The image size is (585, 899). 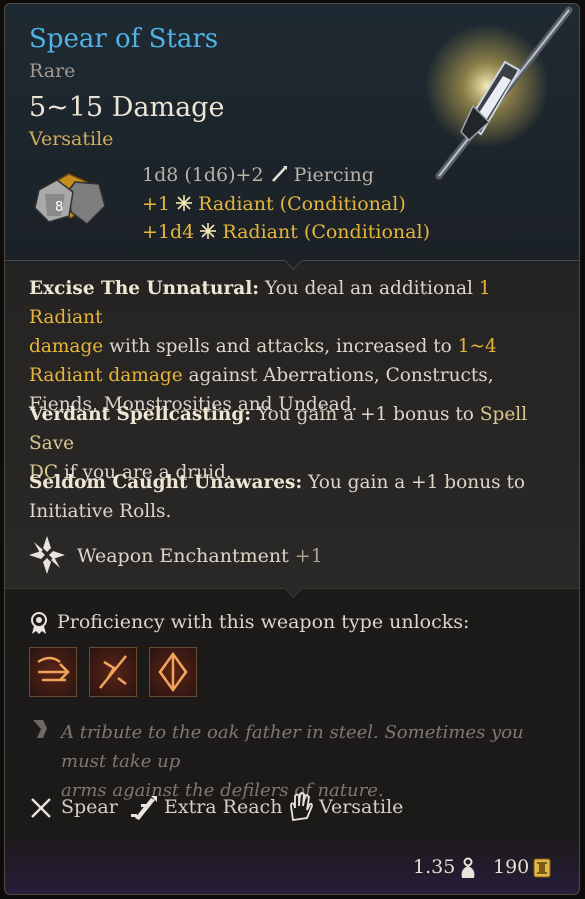 I want to click on hand-icon, so click(x=301, y=807).